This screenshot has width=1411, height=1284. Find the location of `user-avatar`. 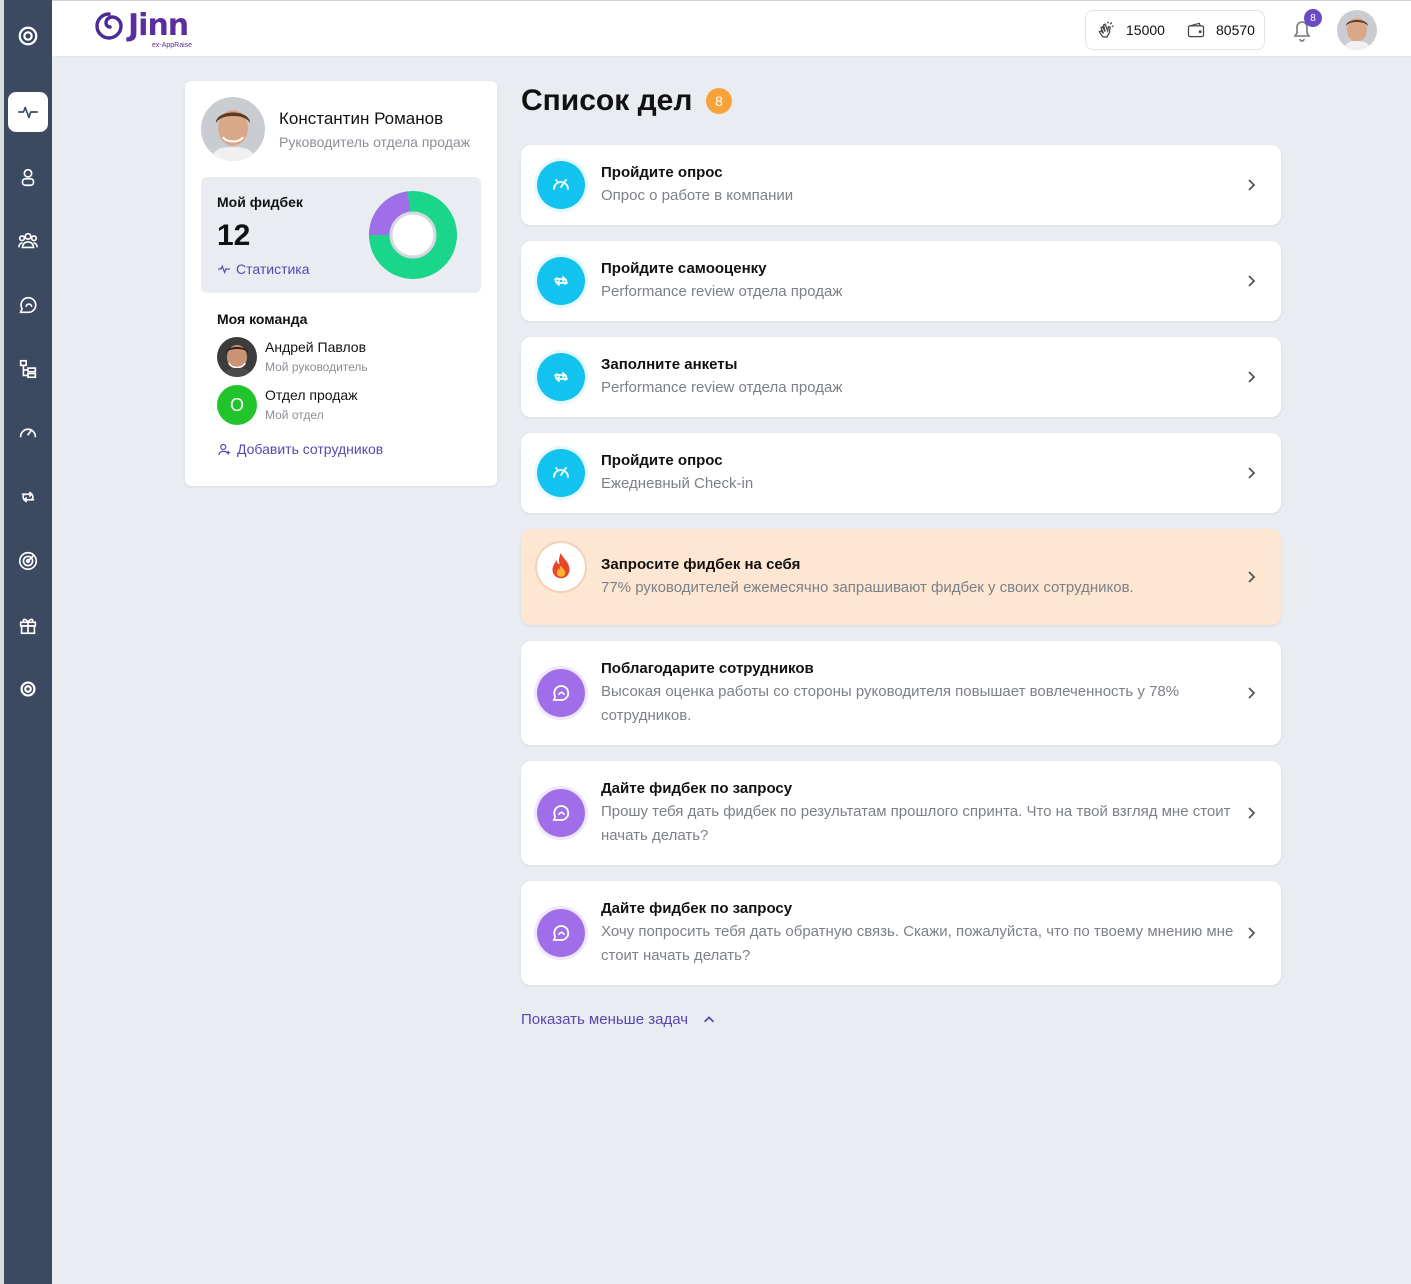

user-avatar is located at coordinates (1357, 30).